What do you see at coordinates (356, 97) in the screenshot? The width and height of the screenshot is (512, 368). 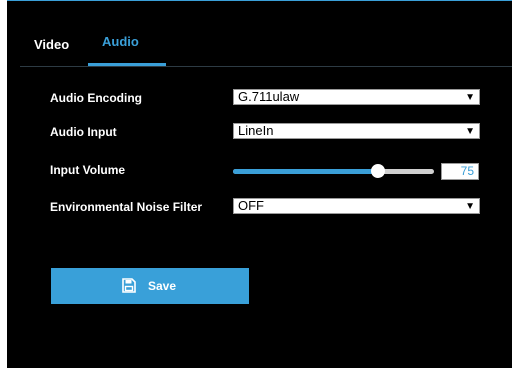 I see `audio-encoding-select: G.711ulaw ▼` at bounding box center [356, 97].